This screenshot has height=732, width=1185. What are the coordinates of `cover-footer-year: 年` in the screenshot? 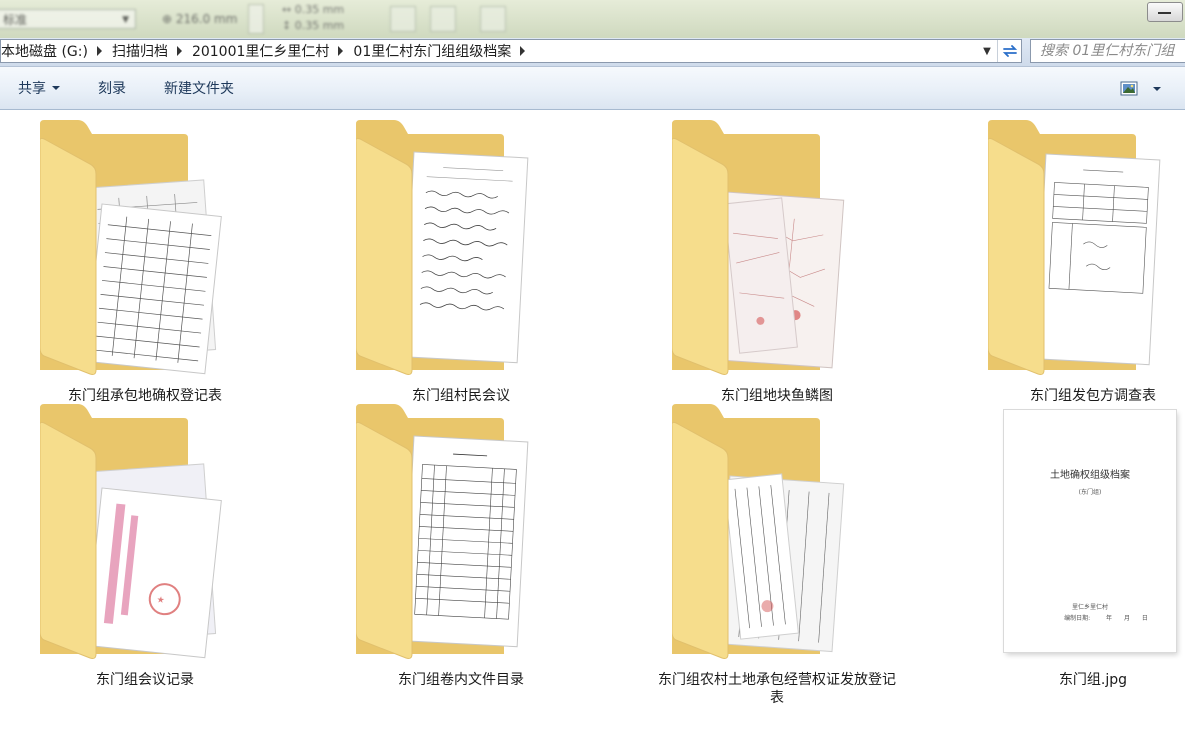 It's located at (1109, 618).